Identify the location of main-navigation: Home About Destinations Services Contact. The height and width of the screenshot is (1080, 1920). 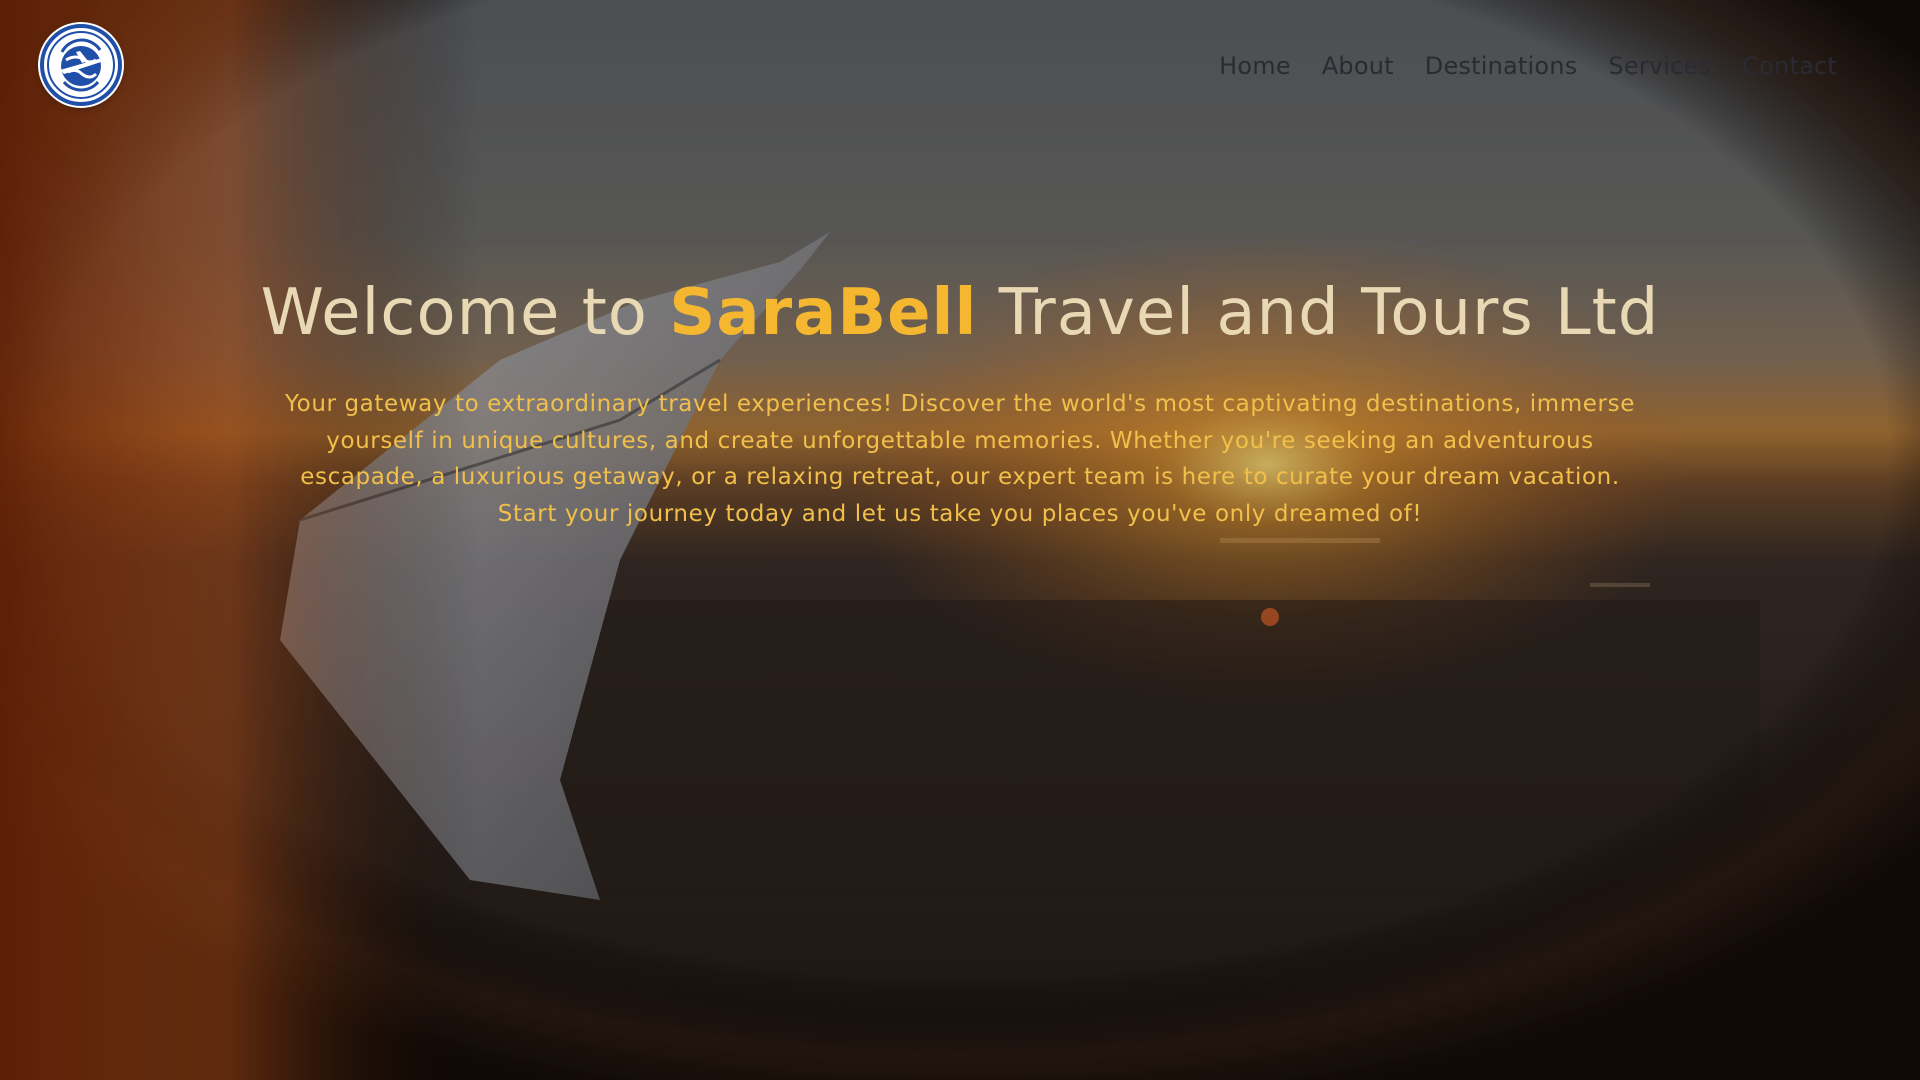
(1528, 66).